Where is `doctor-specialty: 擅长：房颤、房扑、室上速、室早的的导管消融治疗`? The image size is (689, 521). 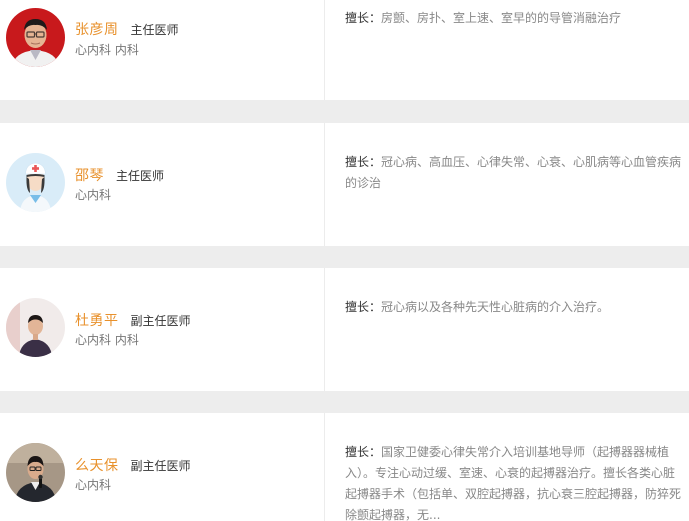
doctor-specialty: 擅长：房颤、房扑、室上速、室早的的导管消融治疗 is located at coordinates (514, 18).